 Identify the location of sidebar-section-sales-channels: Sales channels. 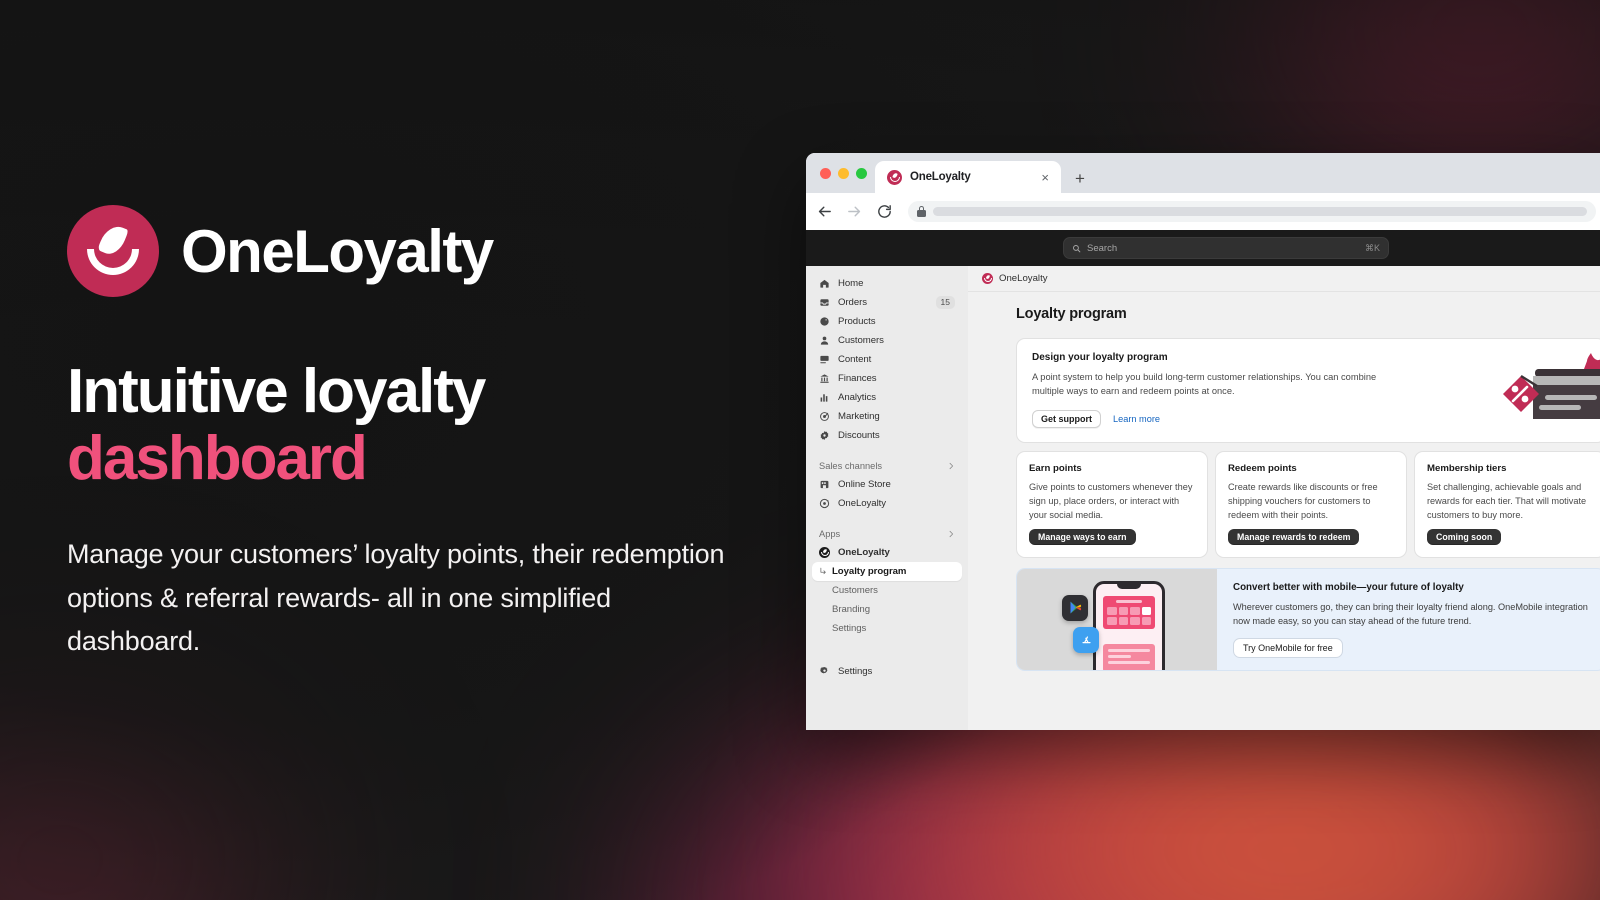
(887, 465).